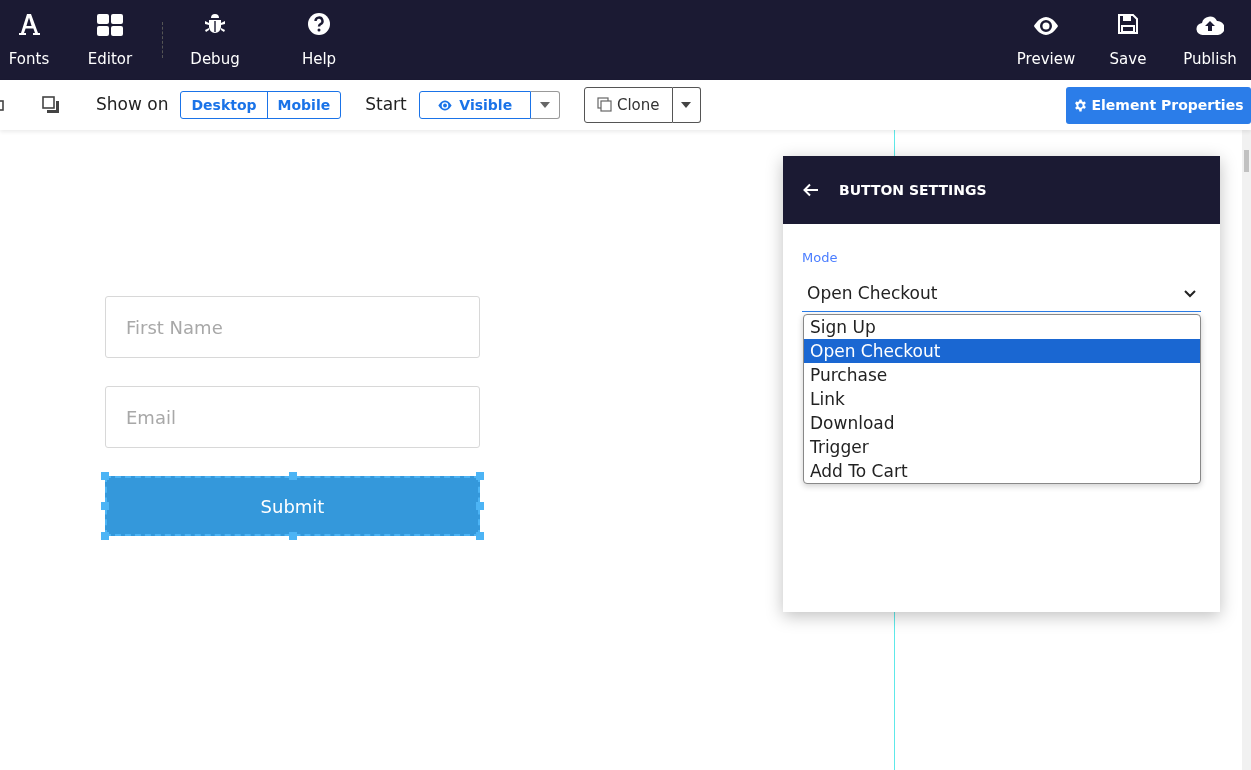 The image size is (1251, 770). I want to click on input-field: Email, so click(292, 417).